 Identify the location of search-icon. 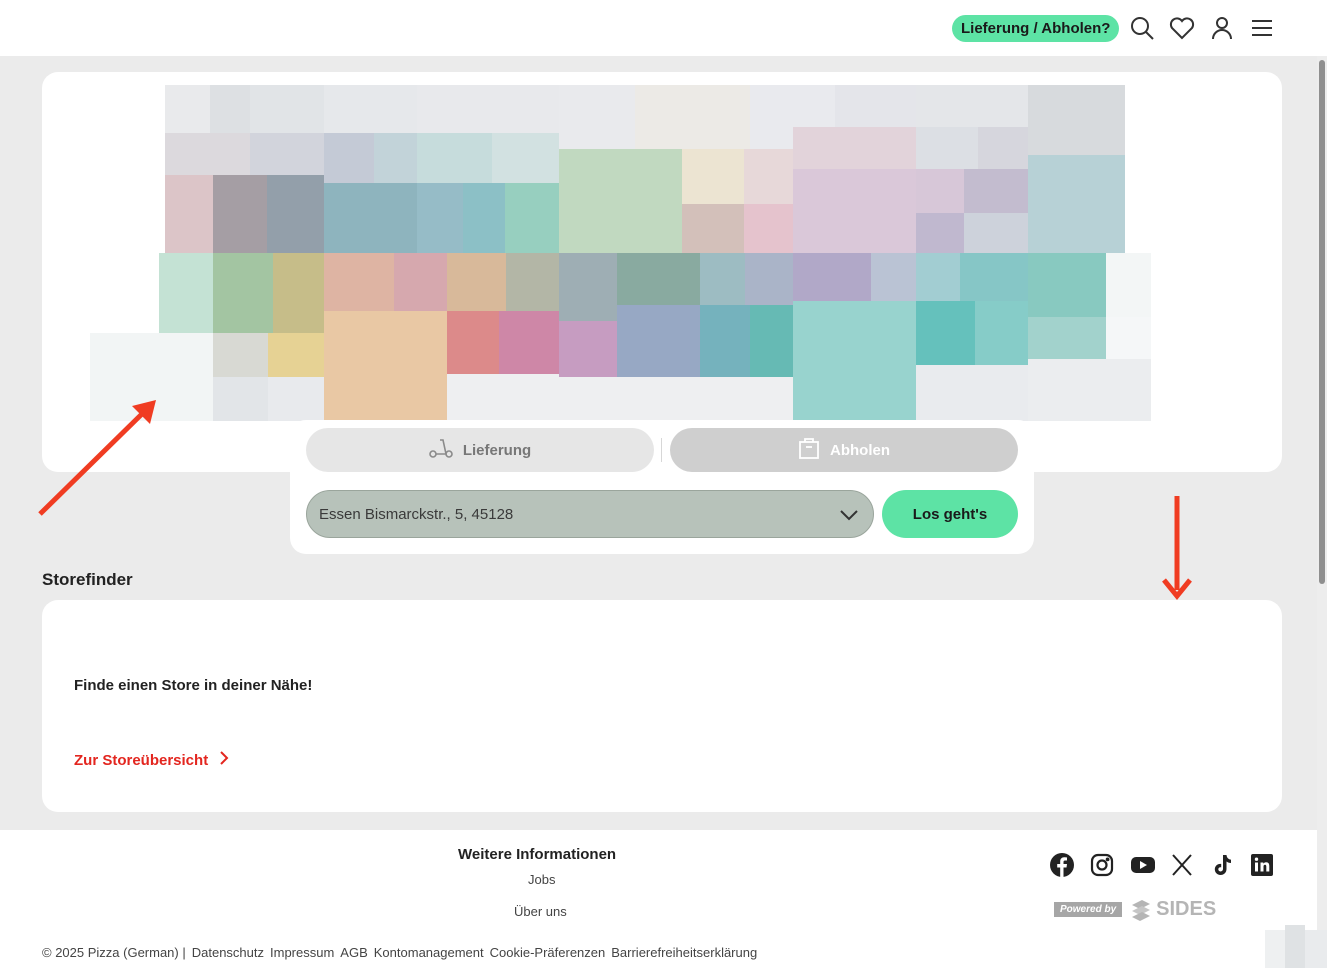
(1142, 28).